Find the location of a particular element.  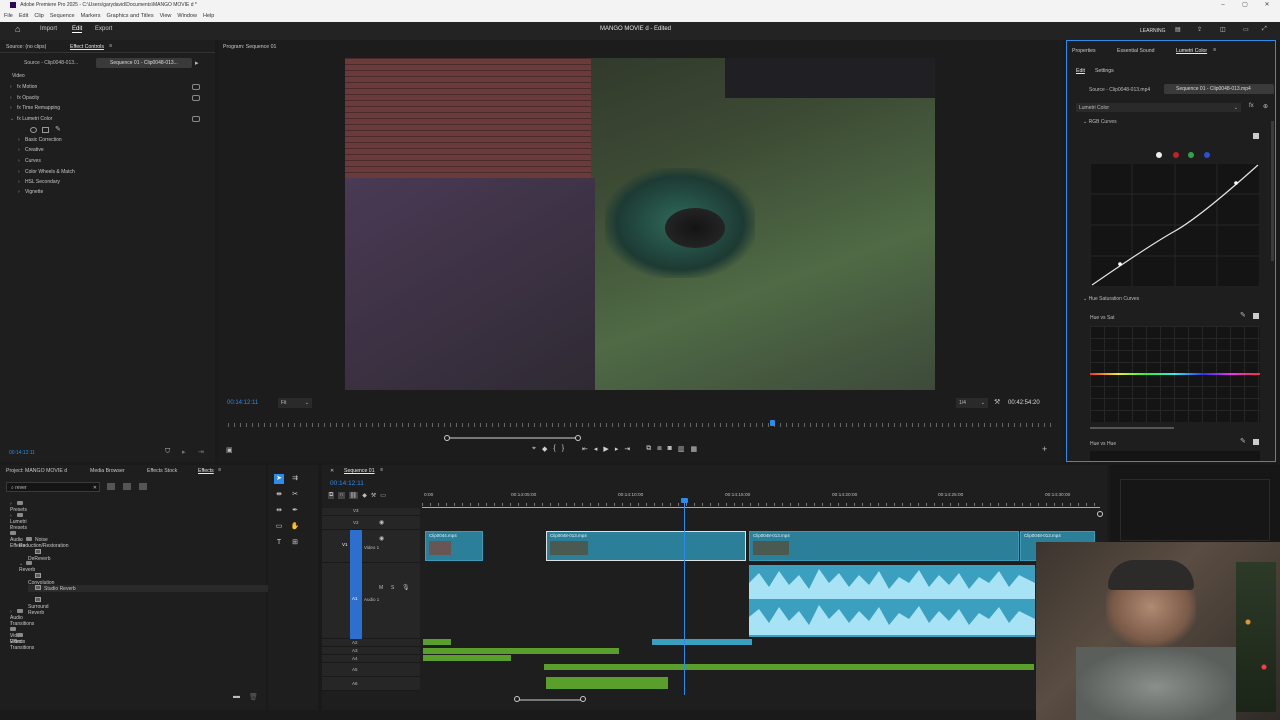

program-timecode: 00:14:12:11 is located at coordinates (242, 403).